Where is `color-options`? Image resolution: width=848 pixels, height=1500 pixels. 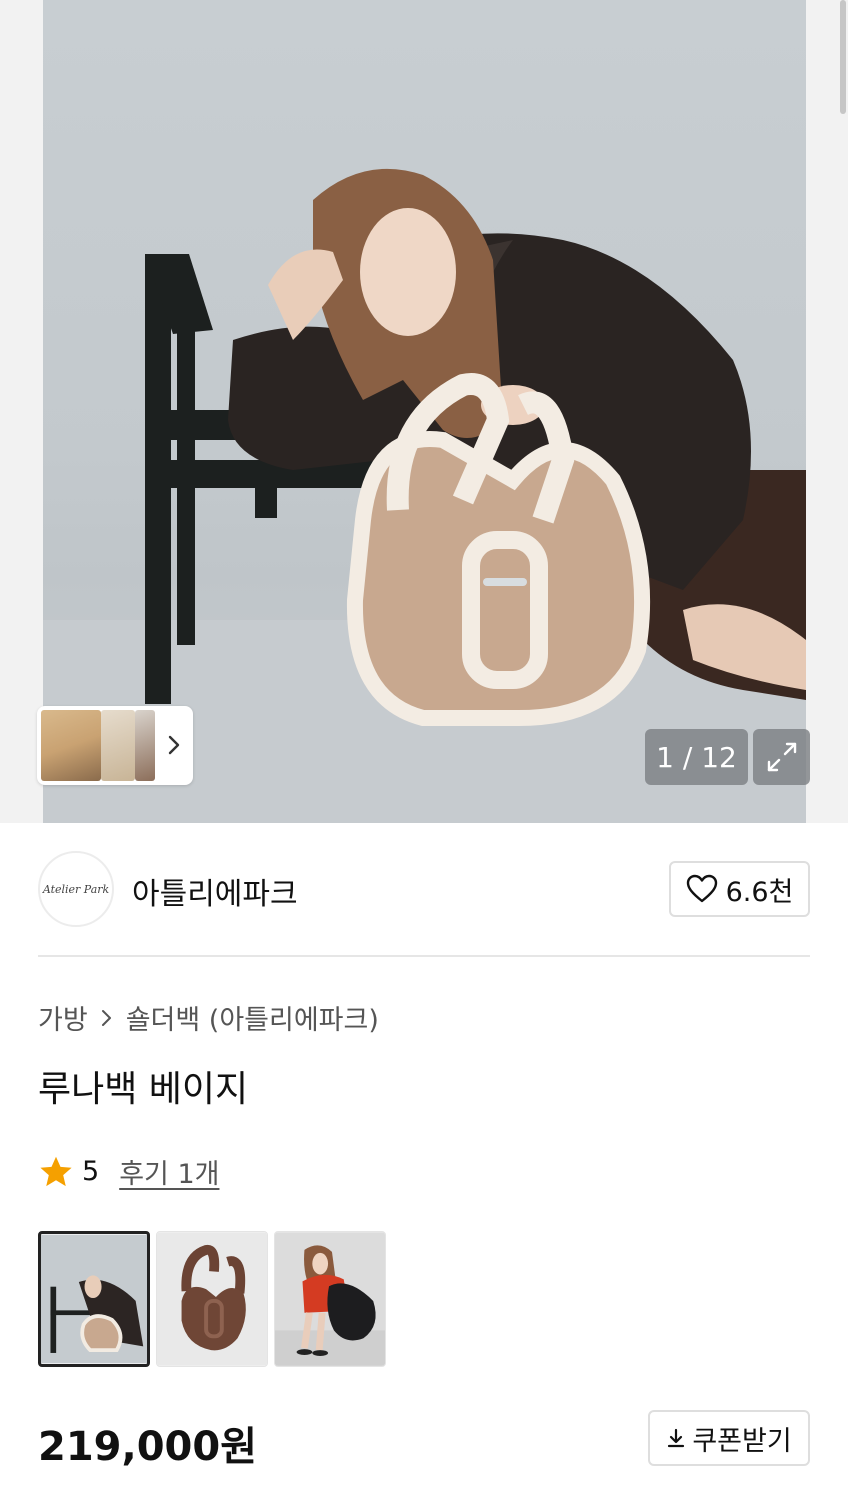 color-options is located at coordinates (212, 1299).